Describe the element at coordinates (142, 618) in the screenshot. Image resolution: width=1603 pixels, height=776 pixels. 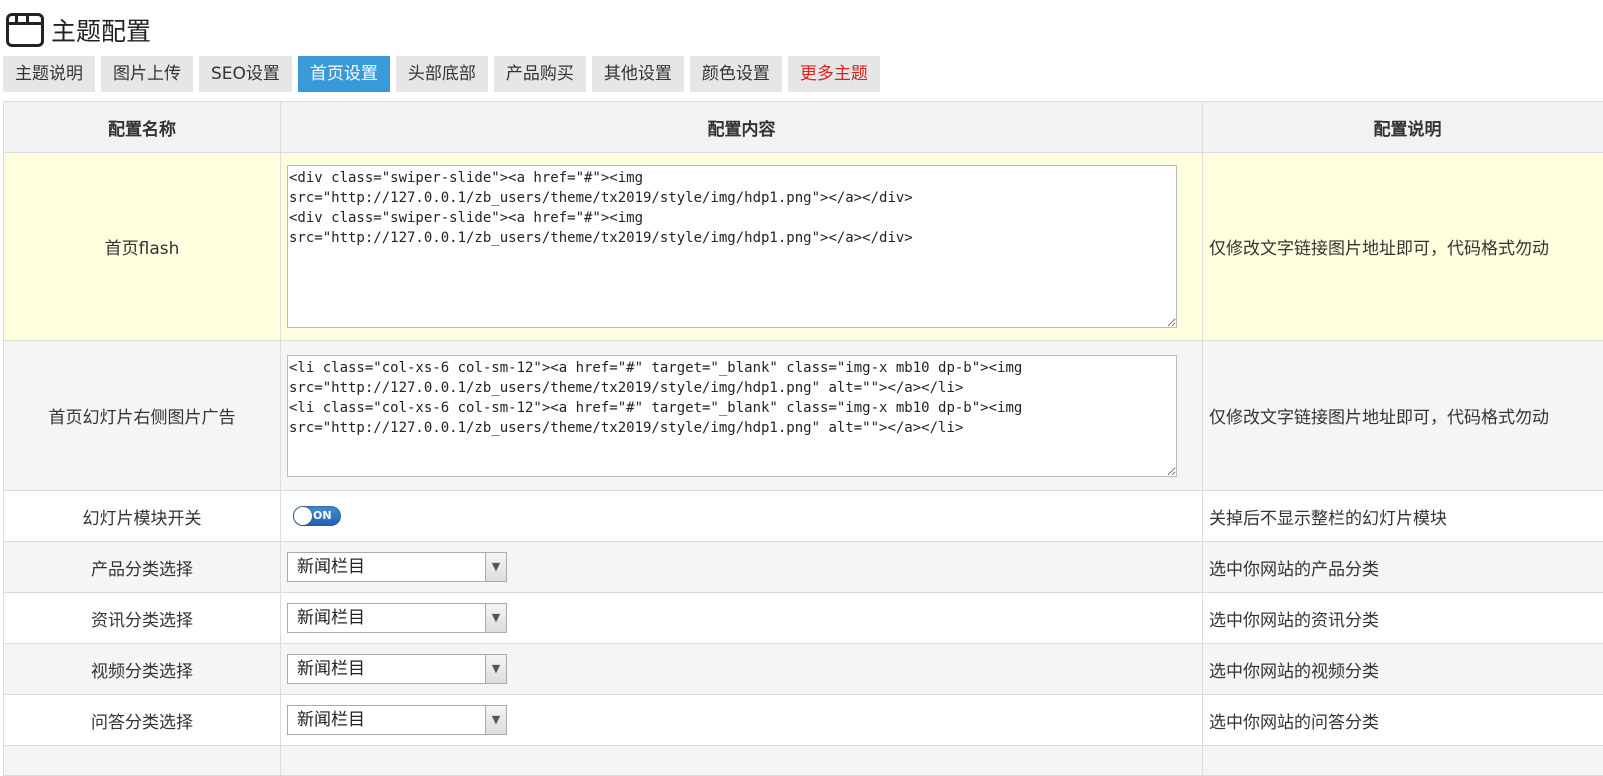
I see `row-label: 资讯分类选择` at that location.